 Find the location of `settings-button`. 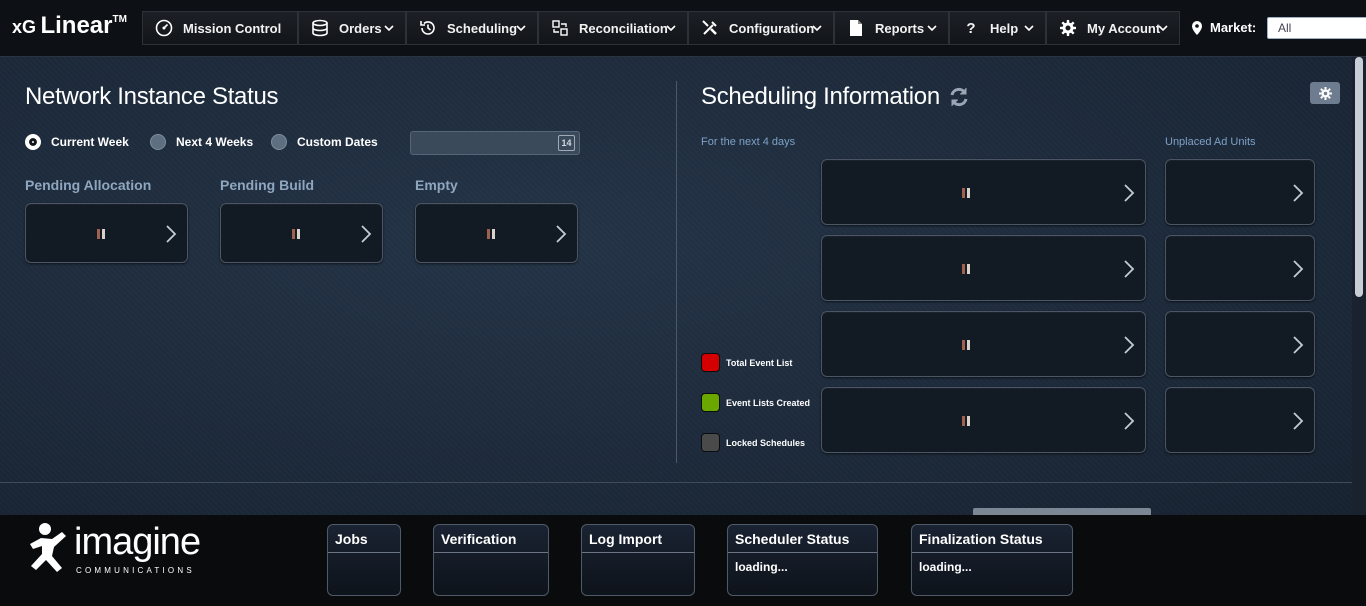

settings-button is located at coordinates (1325, 93).